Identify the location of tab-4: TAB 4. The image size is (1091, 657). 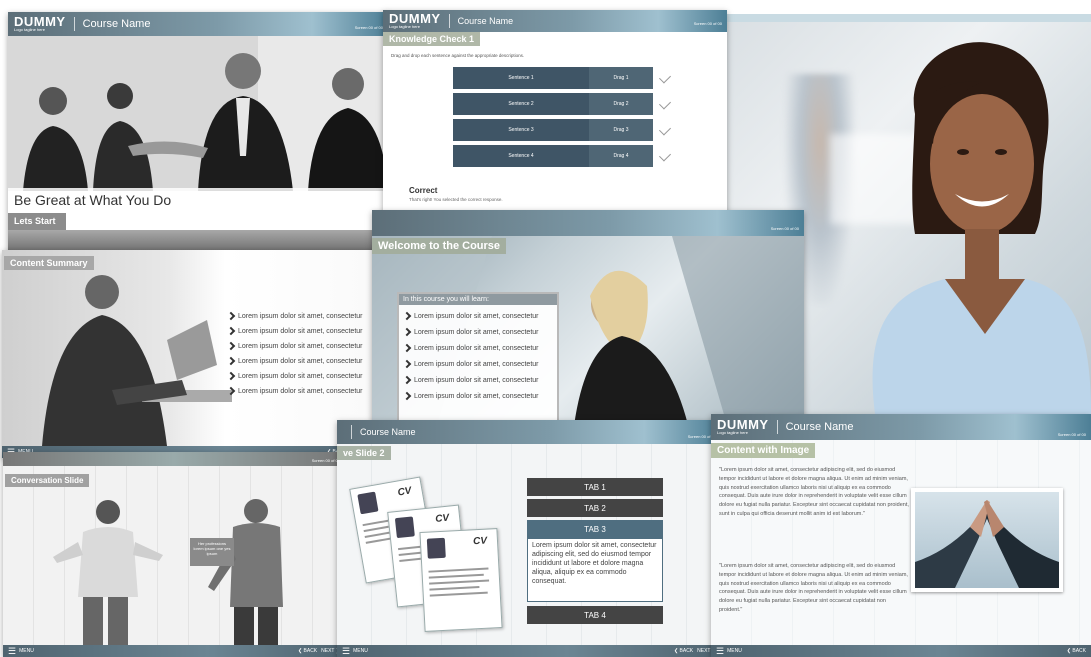
(595, 615).